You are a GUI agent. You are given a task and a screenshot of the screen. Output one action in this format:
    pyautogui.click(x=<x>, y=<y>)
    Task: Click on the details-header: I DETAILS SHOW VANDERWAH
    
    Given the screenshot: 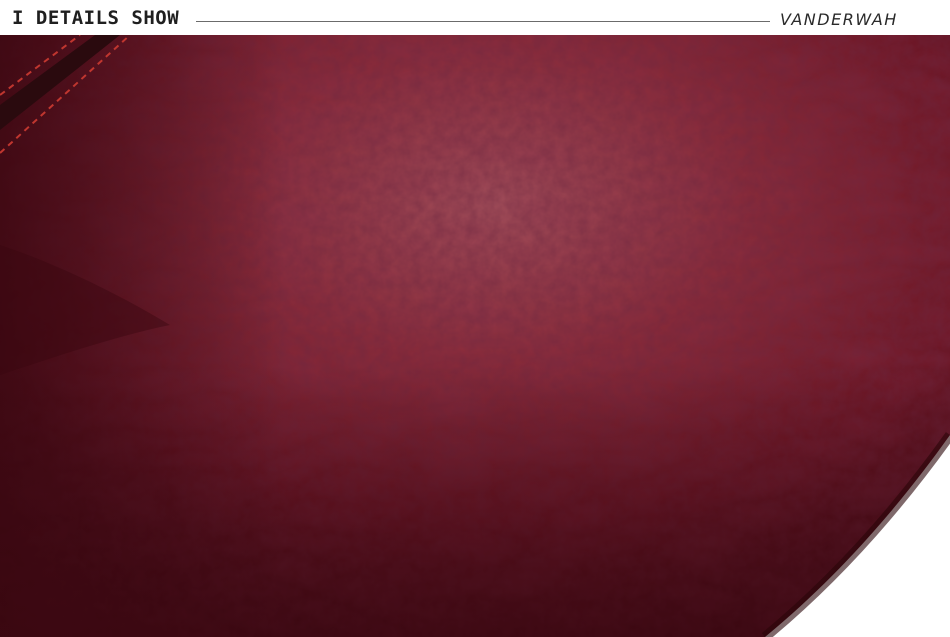 What is the action you would take?
    pyautogui.click(x=475, y=19)
    